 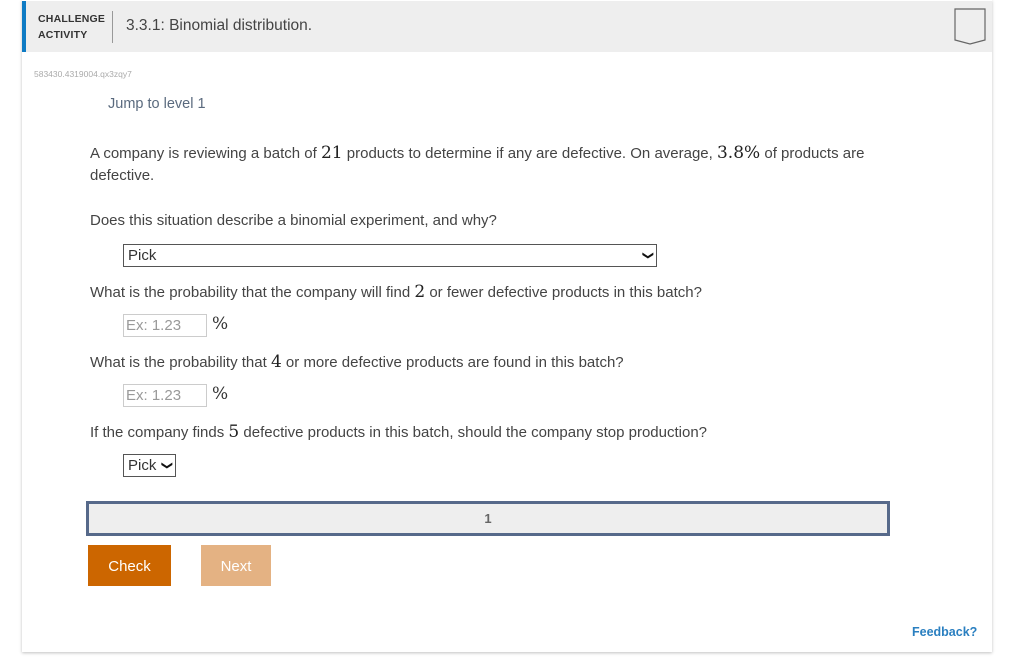 What do you see at coordinates (970, 29) in the screenshot?
I see `bookmark-icon` at bounding box center [970, 29].